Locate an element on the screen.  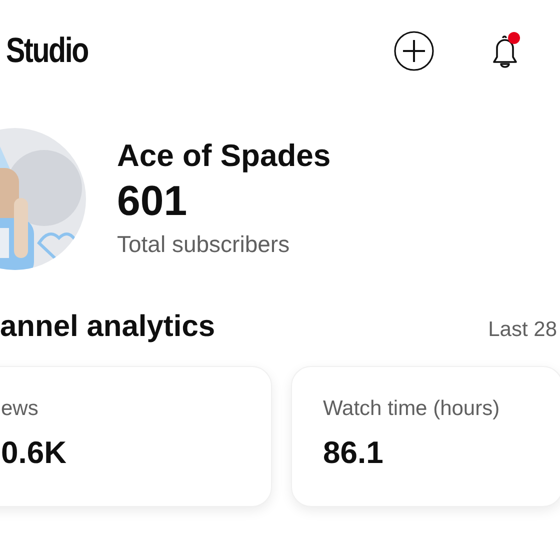
channel-name: Ace of Spades is located at coordinates (224, 156).